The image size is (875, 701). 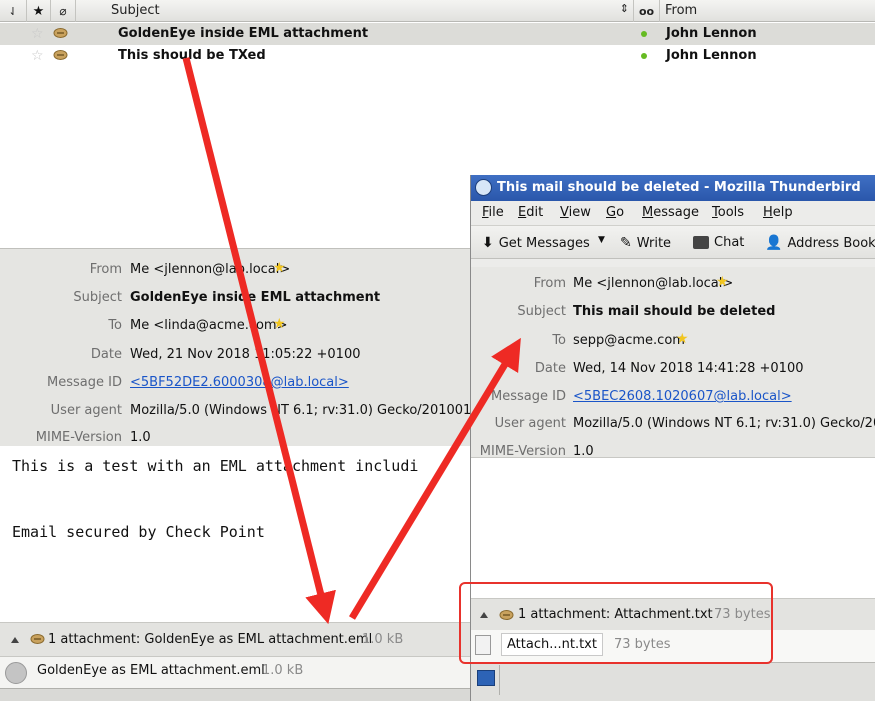 I want to click on glasses-icon: oo, so click(x=646, y=11).